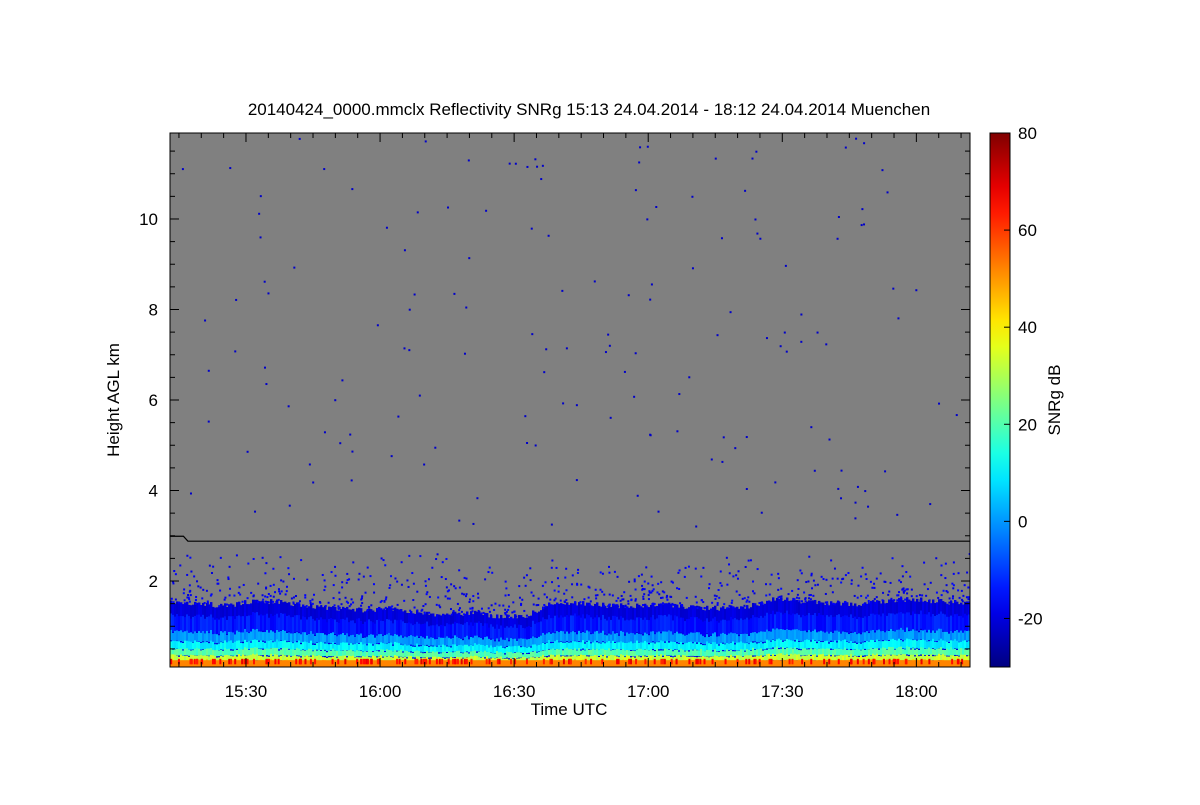 Image resolution: width=1200 pixels, height=805 pixels. I want to click on colorbar-tick-label: 80, so click(1027, 133).